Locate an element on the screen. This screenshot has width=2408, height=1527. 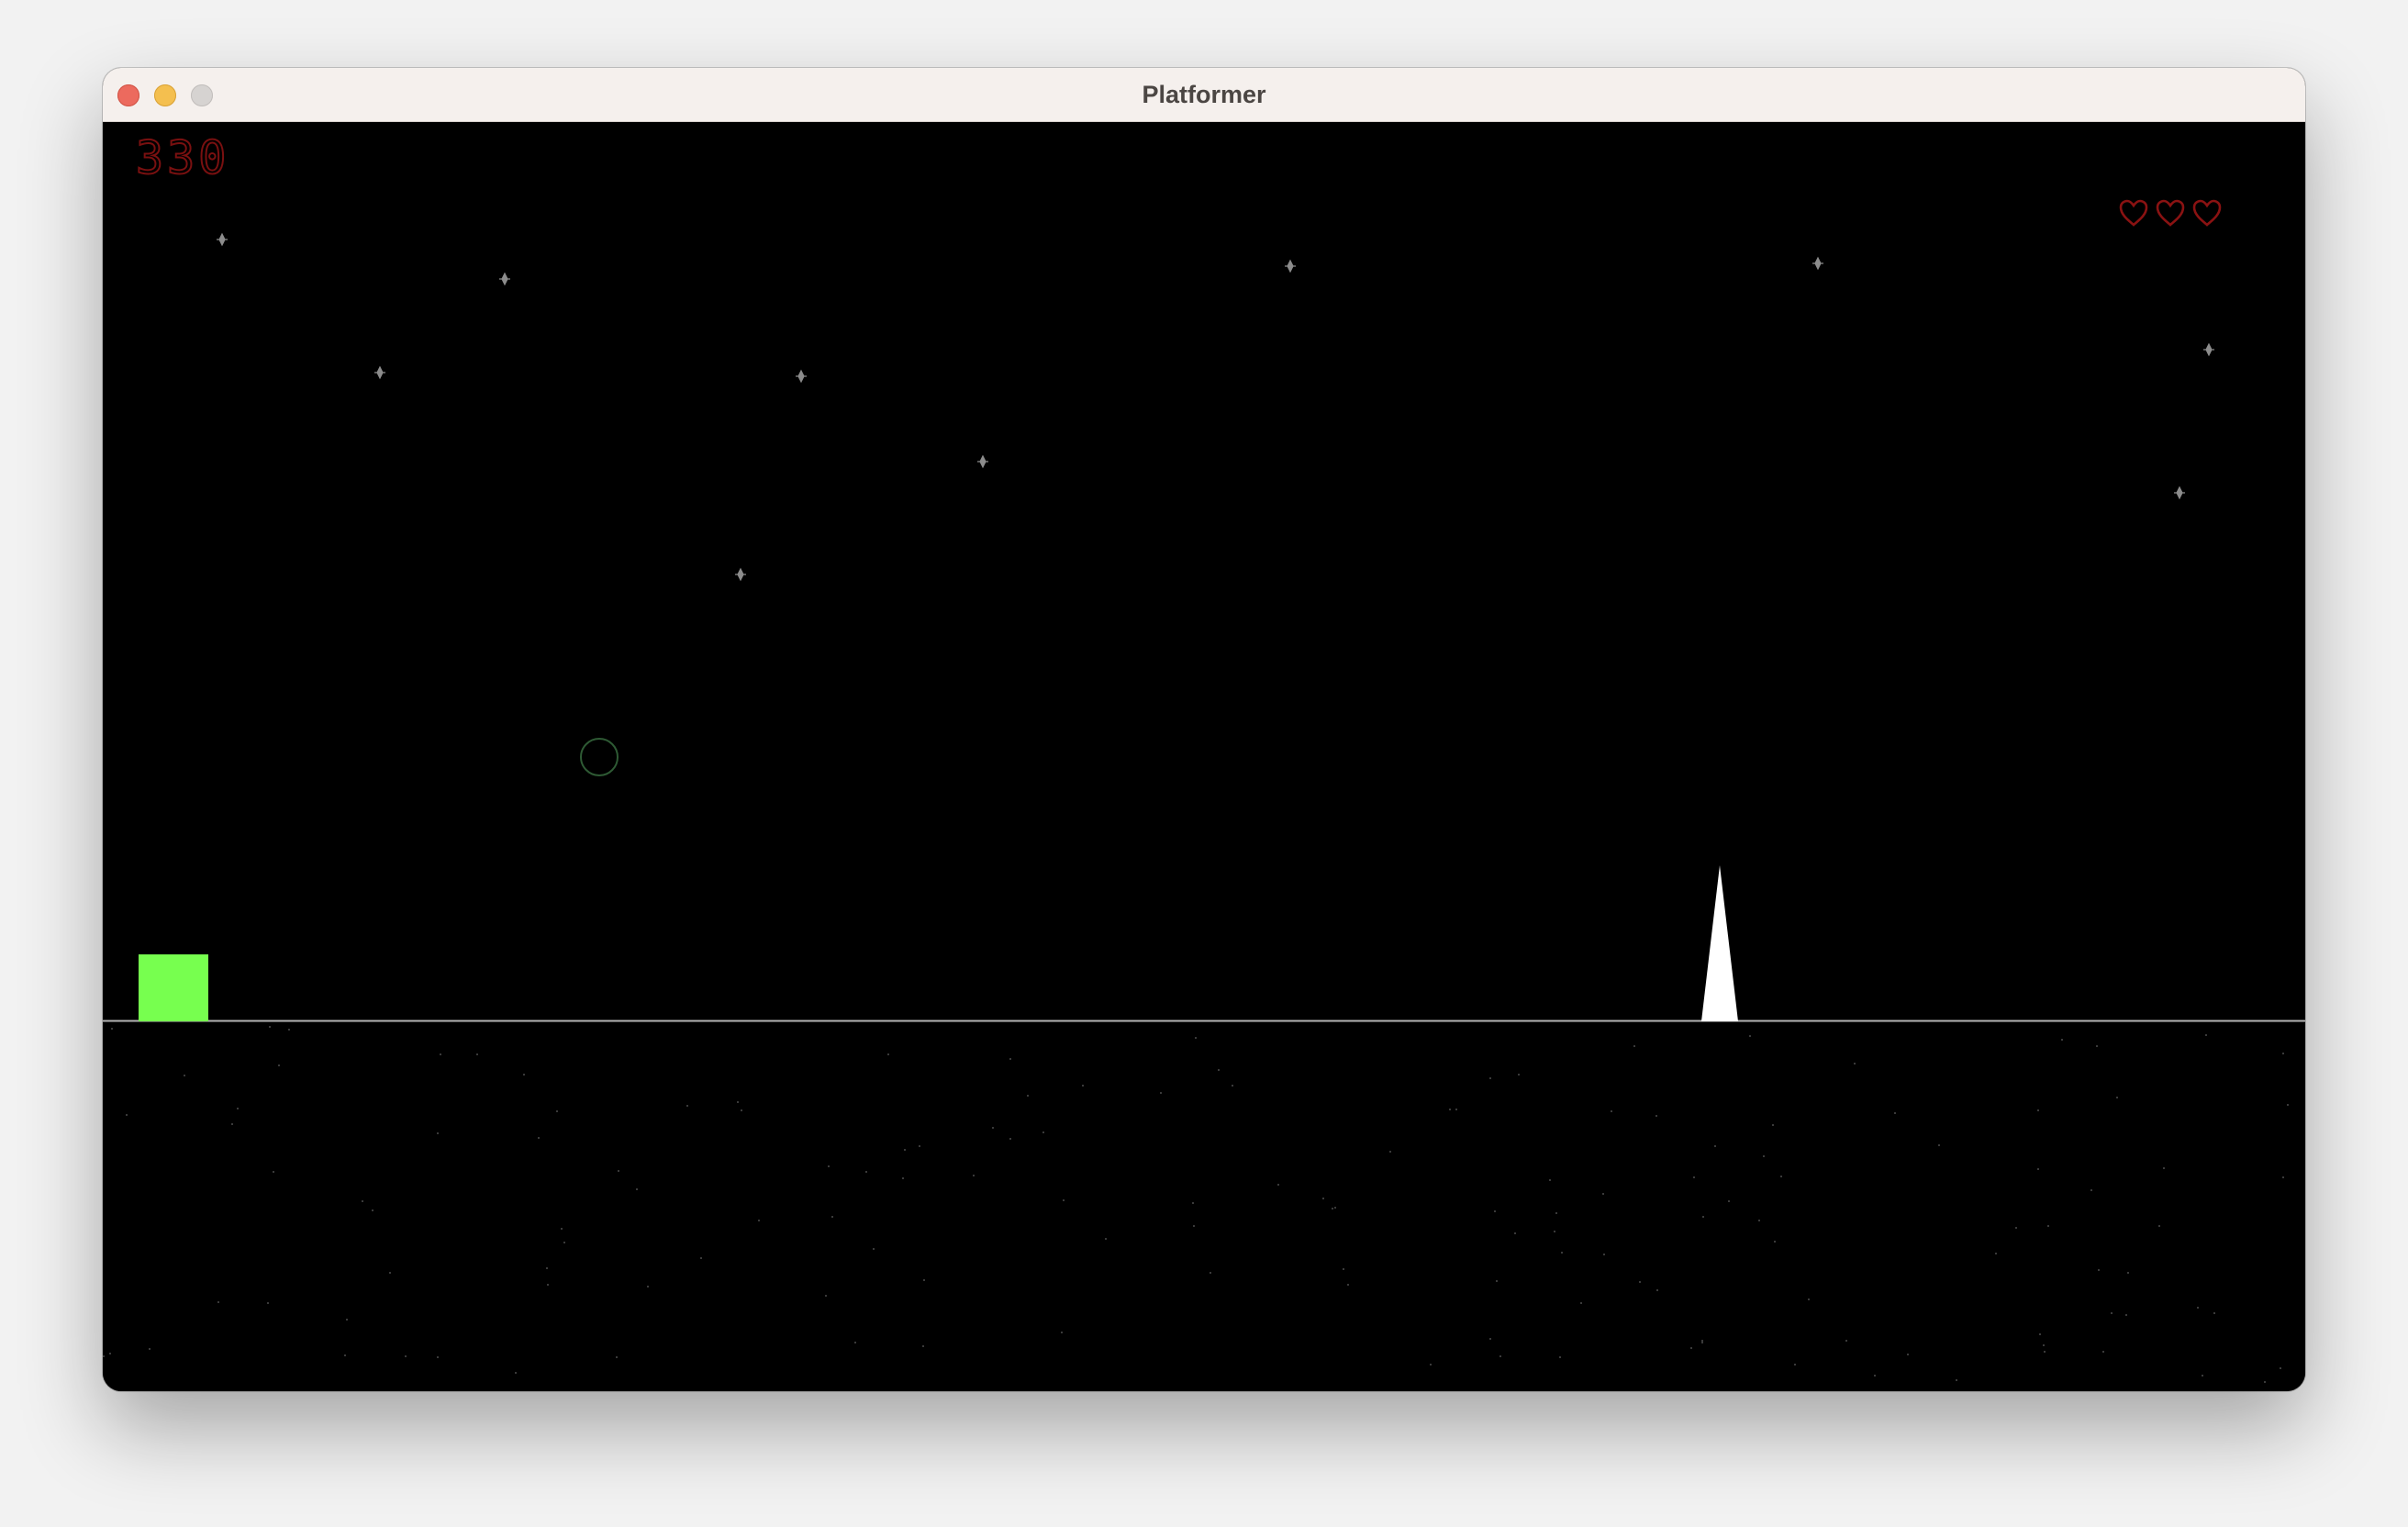
title-bar: Platformer is located at coordinates (1204, 95).